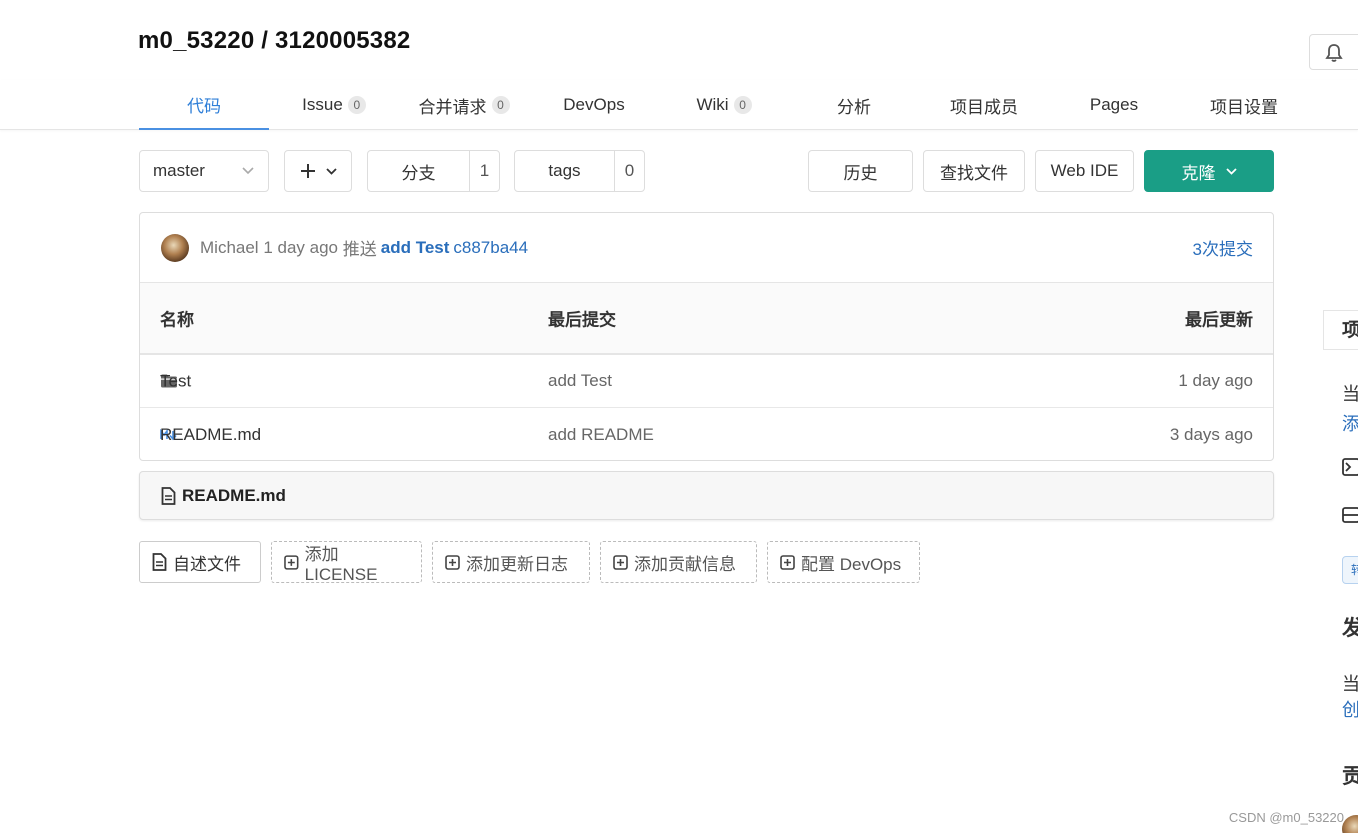  What do you see at coordinates (490, 248) in the screenshot?
I see `commit-sha-link: c887ba44` at bounding box center [490, 248].